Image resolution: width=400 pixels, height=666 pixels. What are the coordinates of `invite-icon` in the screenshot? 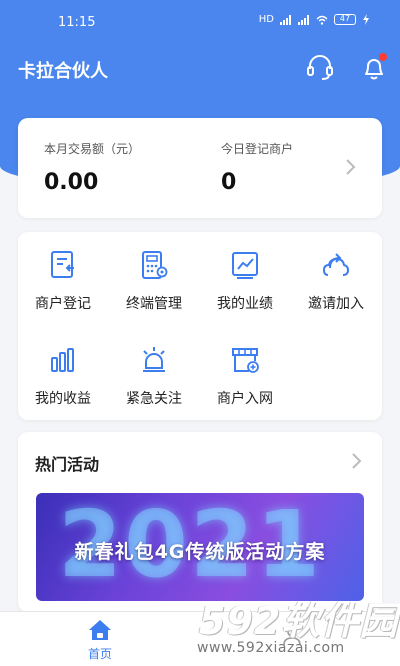 It's located at (336, 264).